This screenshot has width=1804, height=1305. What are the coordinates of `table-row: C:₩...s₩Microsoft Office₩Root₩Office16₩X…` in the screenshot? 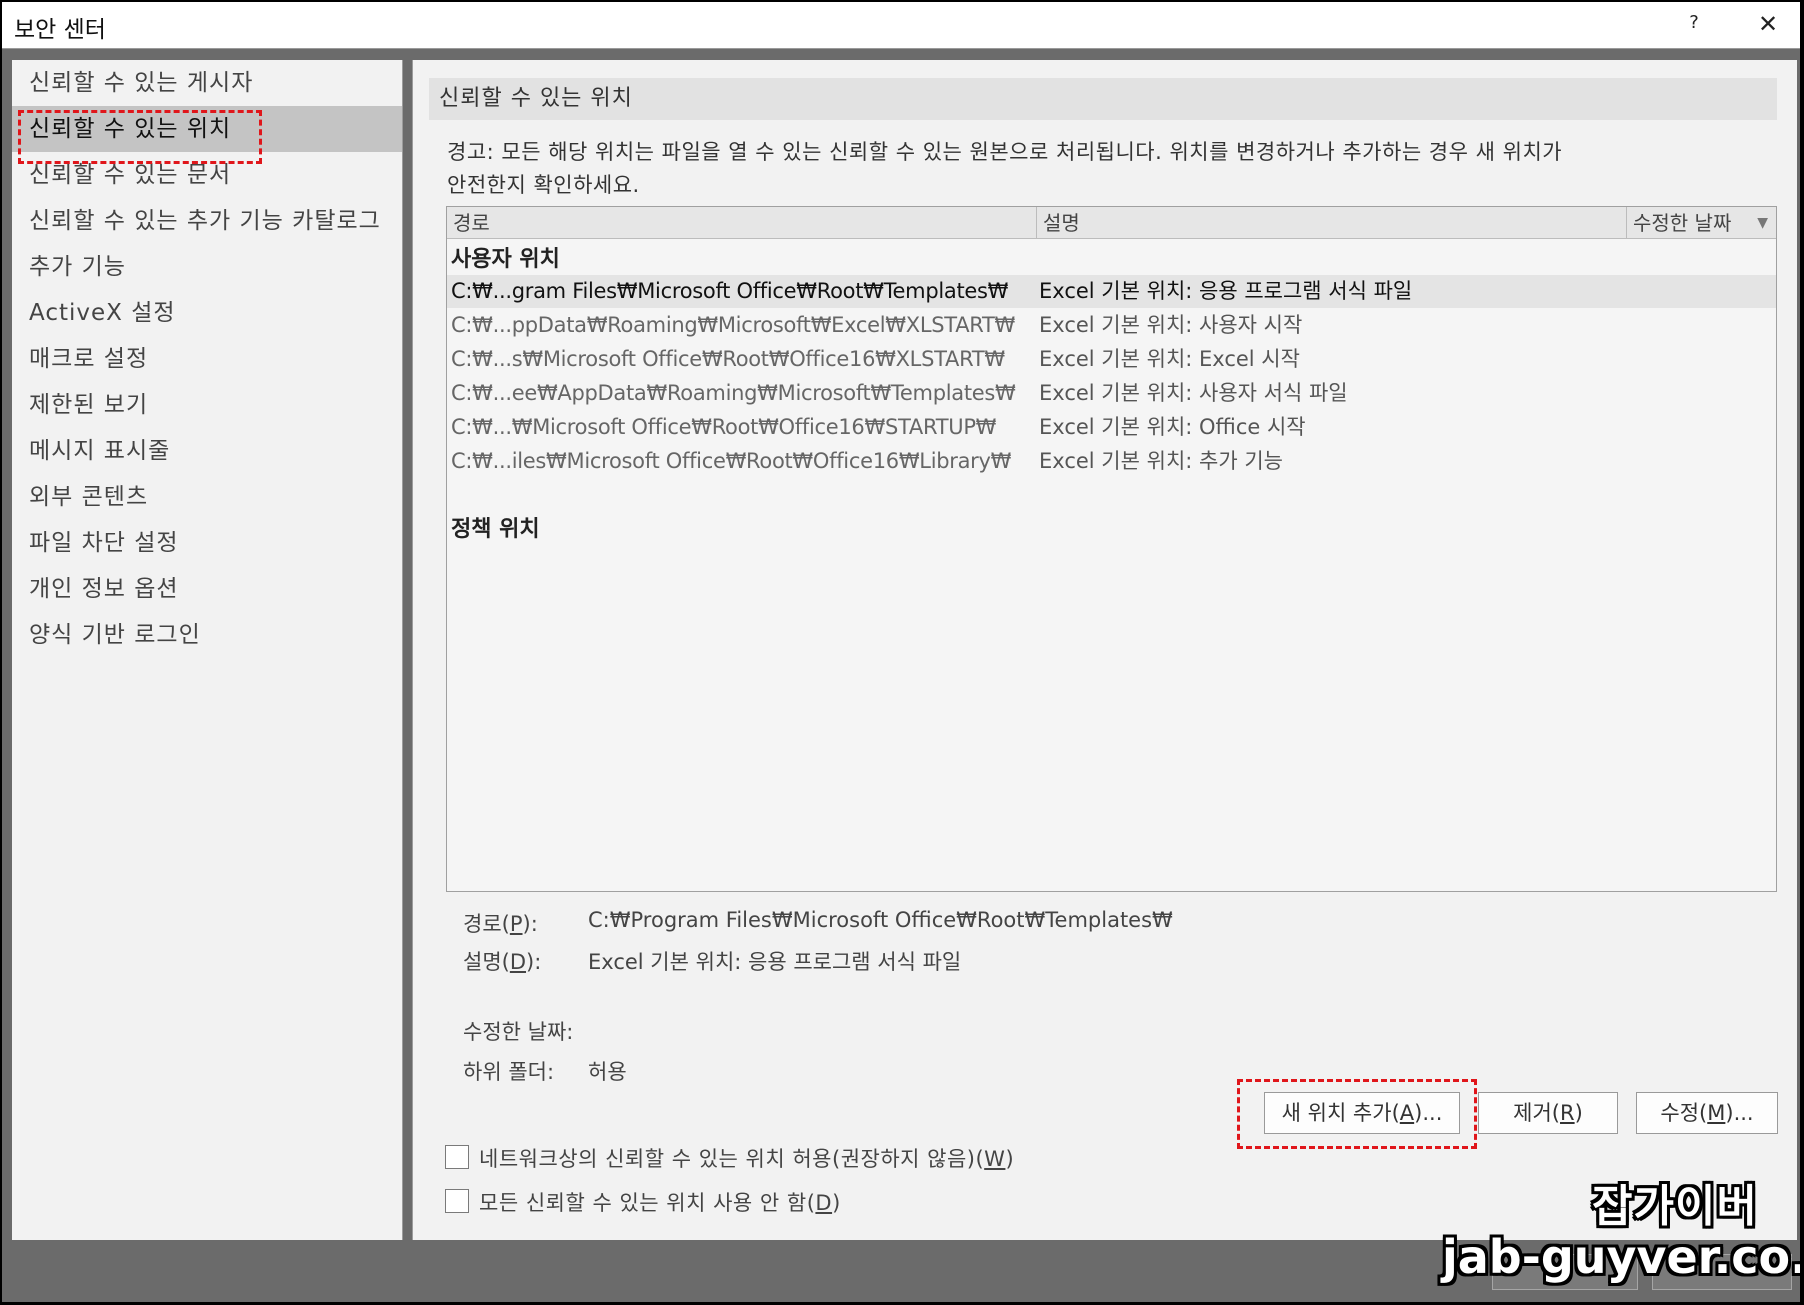 It's located at (1111, 359).